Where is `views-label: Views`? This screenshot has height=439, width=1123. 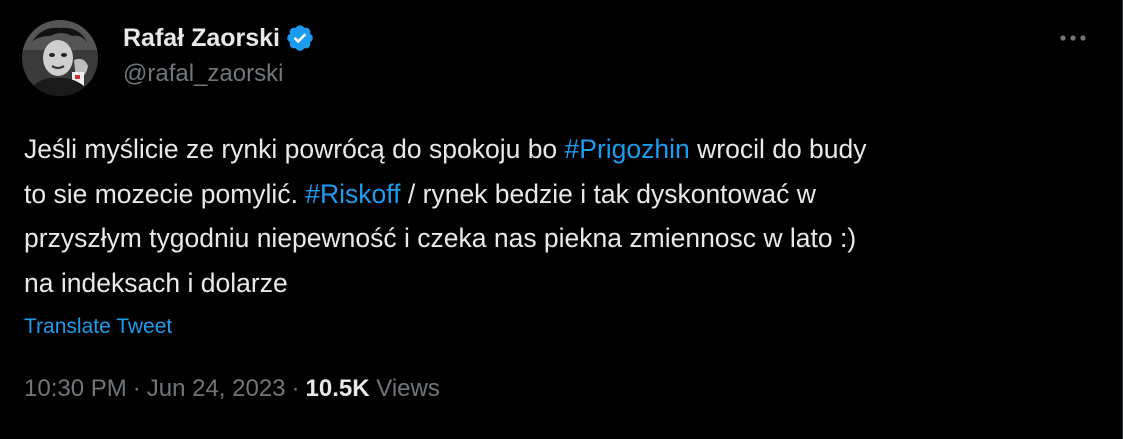 views-label: Views is located at coordinates (408, 388).